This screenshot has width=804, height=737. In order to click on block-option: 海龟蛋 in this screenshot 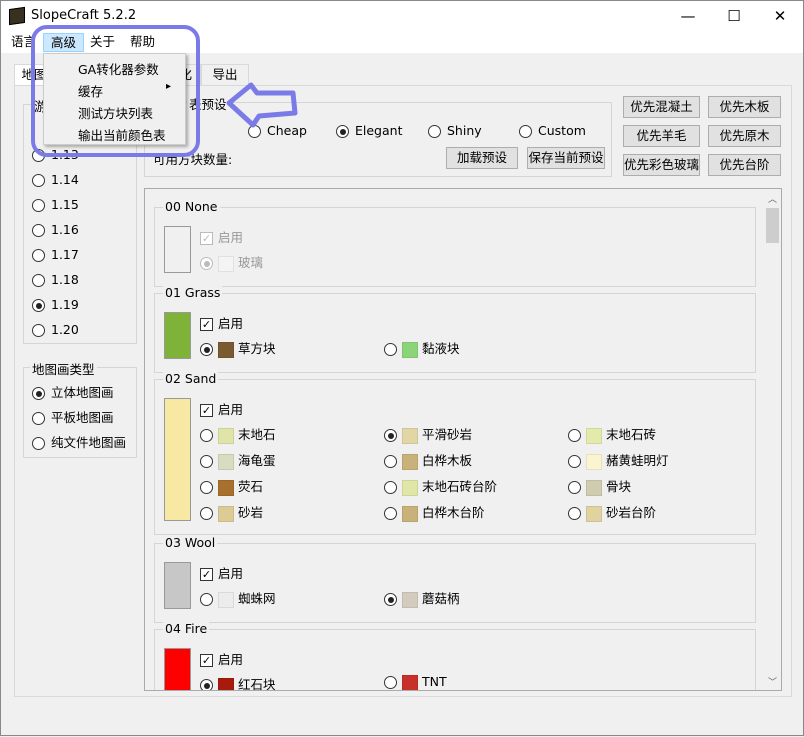, I will do `click(238, 460)`.